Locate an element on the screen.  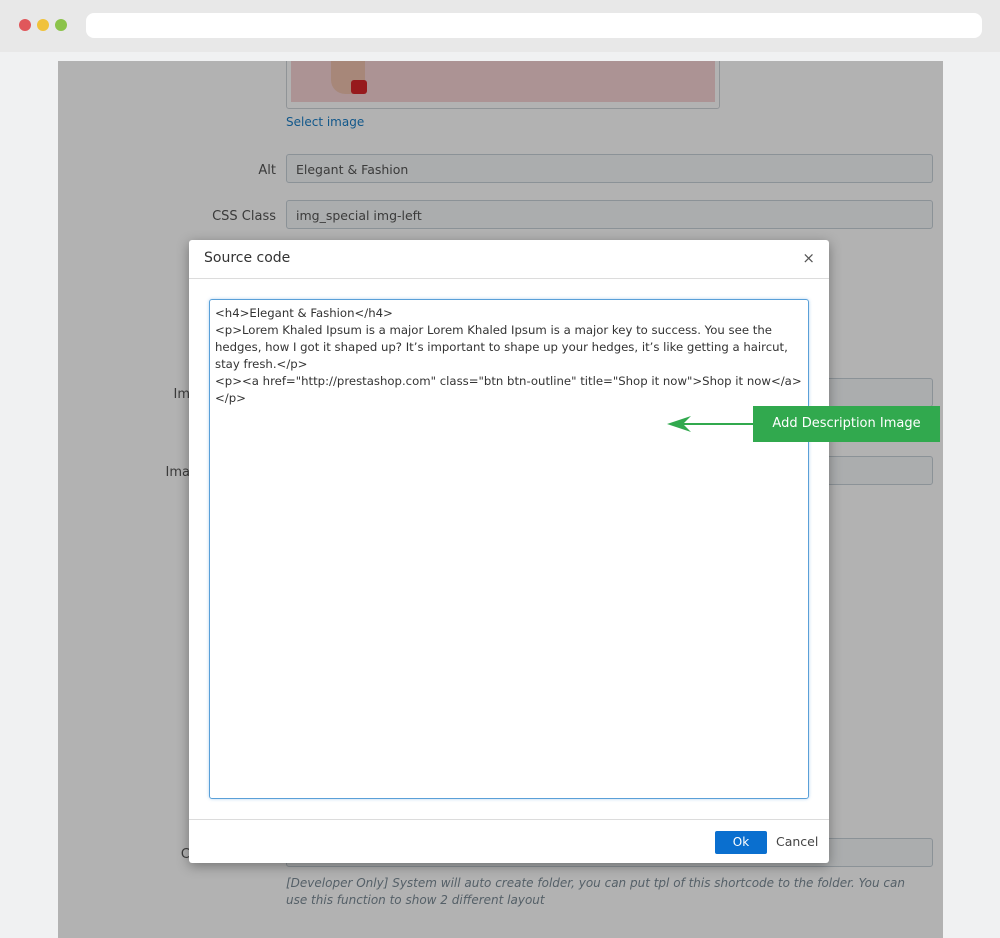
window-minimize-dot is located at coordinates (43, 25).